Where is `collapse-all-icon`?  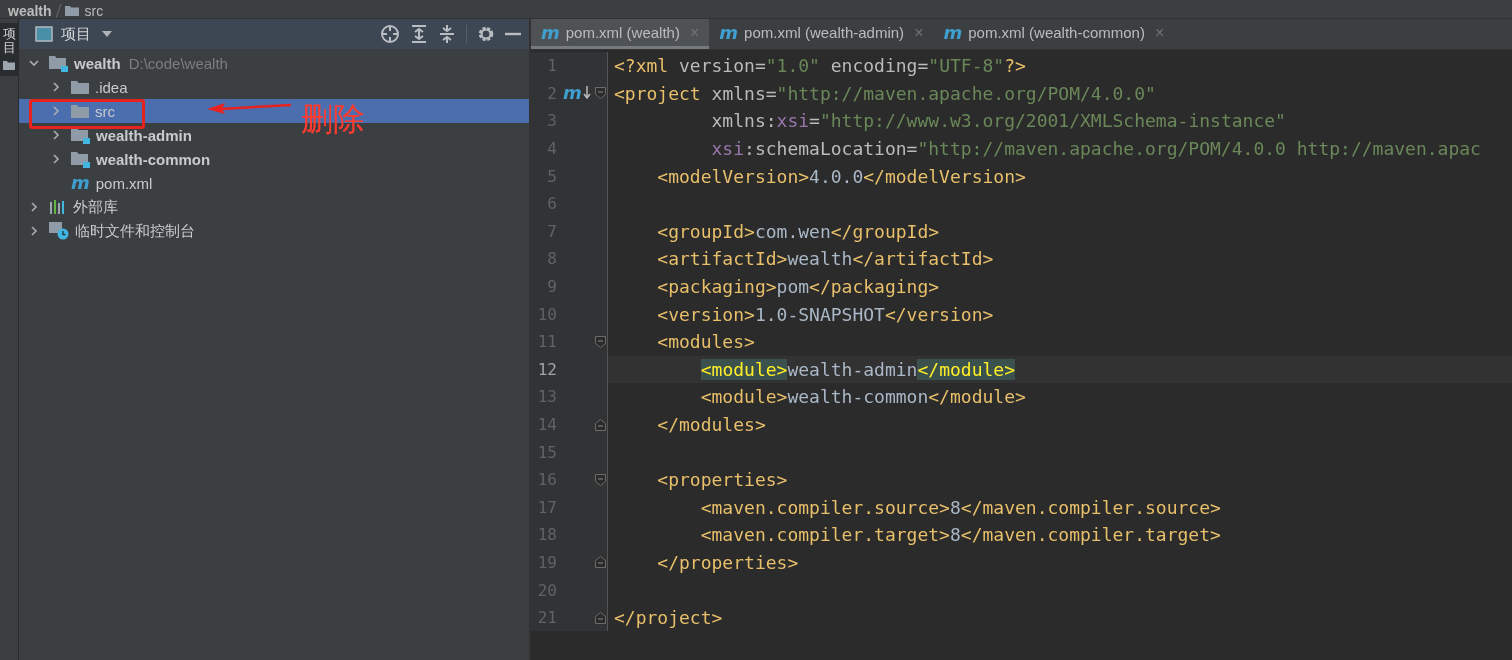
collapse-all-icon is located at coordinates (447, 34).